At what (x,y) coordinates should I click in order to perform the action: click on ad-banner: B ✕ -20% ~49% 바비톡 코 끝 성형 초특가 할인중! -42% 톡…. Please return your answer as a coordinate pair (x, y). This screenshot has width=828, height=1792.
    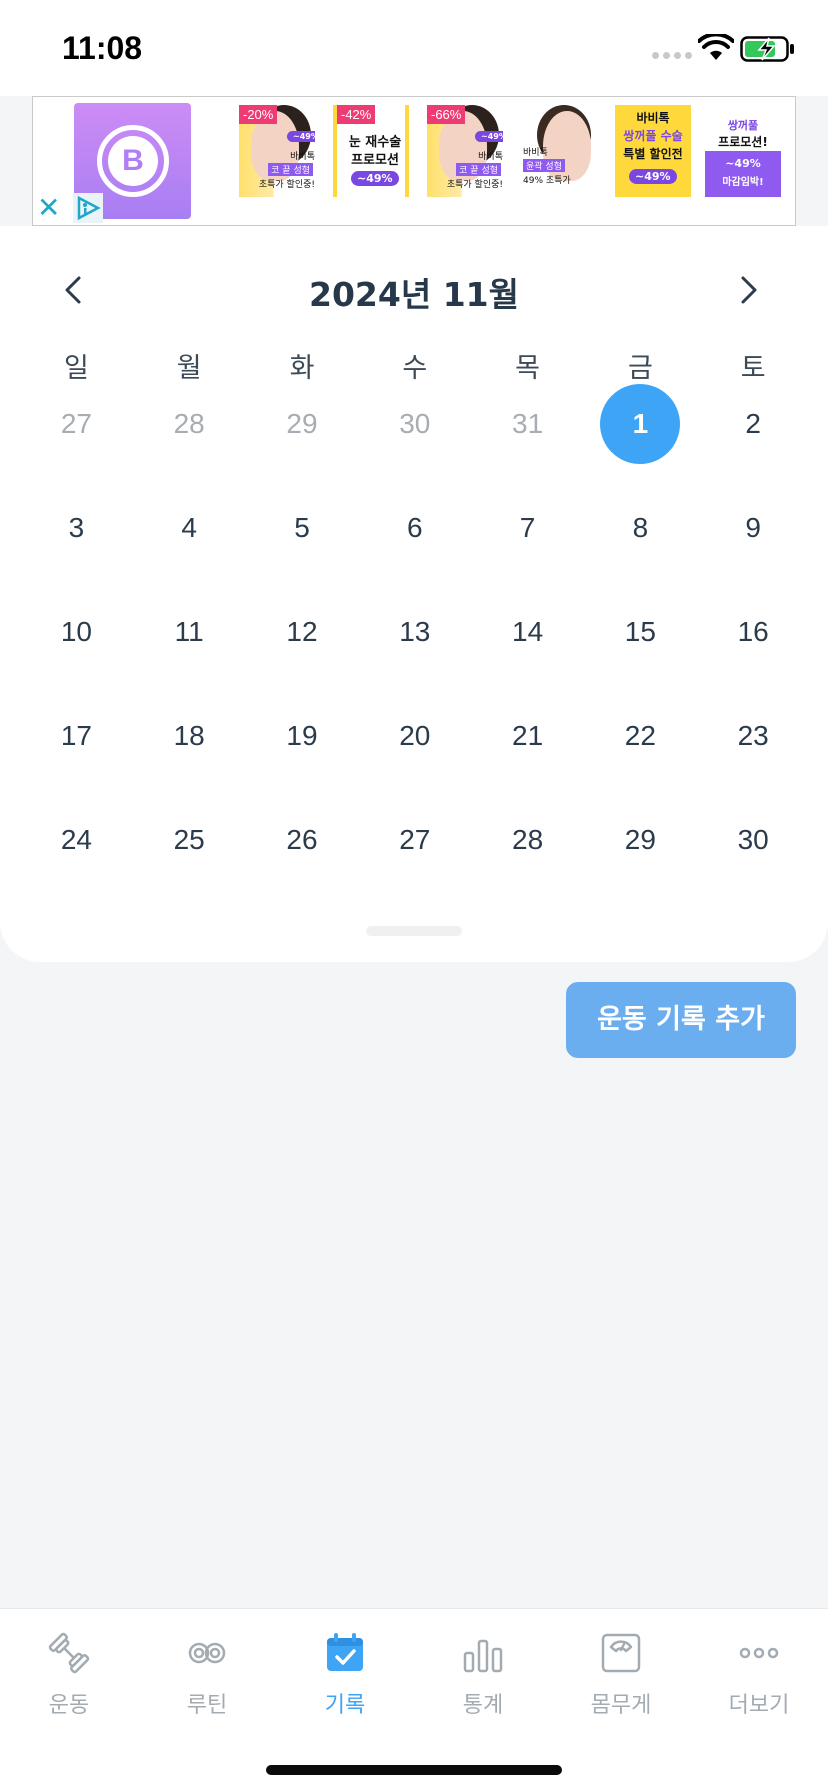
    Looking at the image, I should click on (414, 161).